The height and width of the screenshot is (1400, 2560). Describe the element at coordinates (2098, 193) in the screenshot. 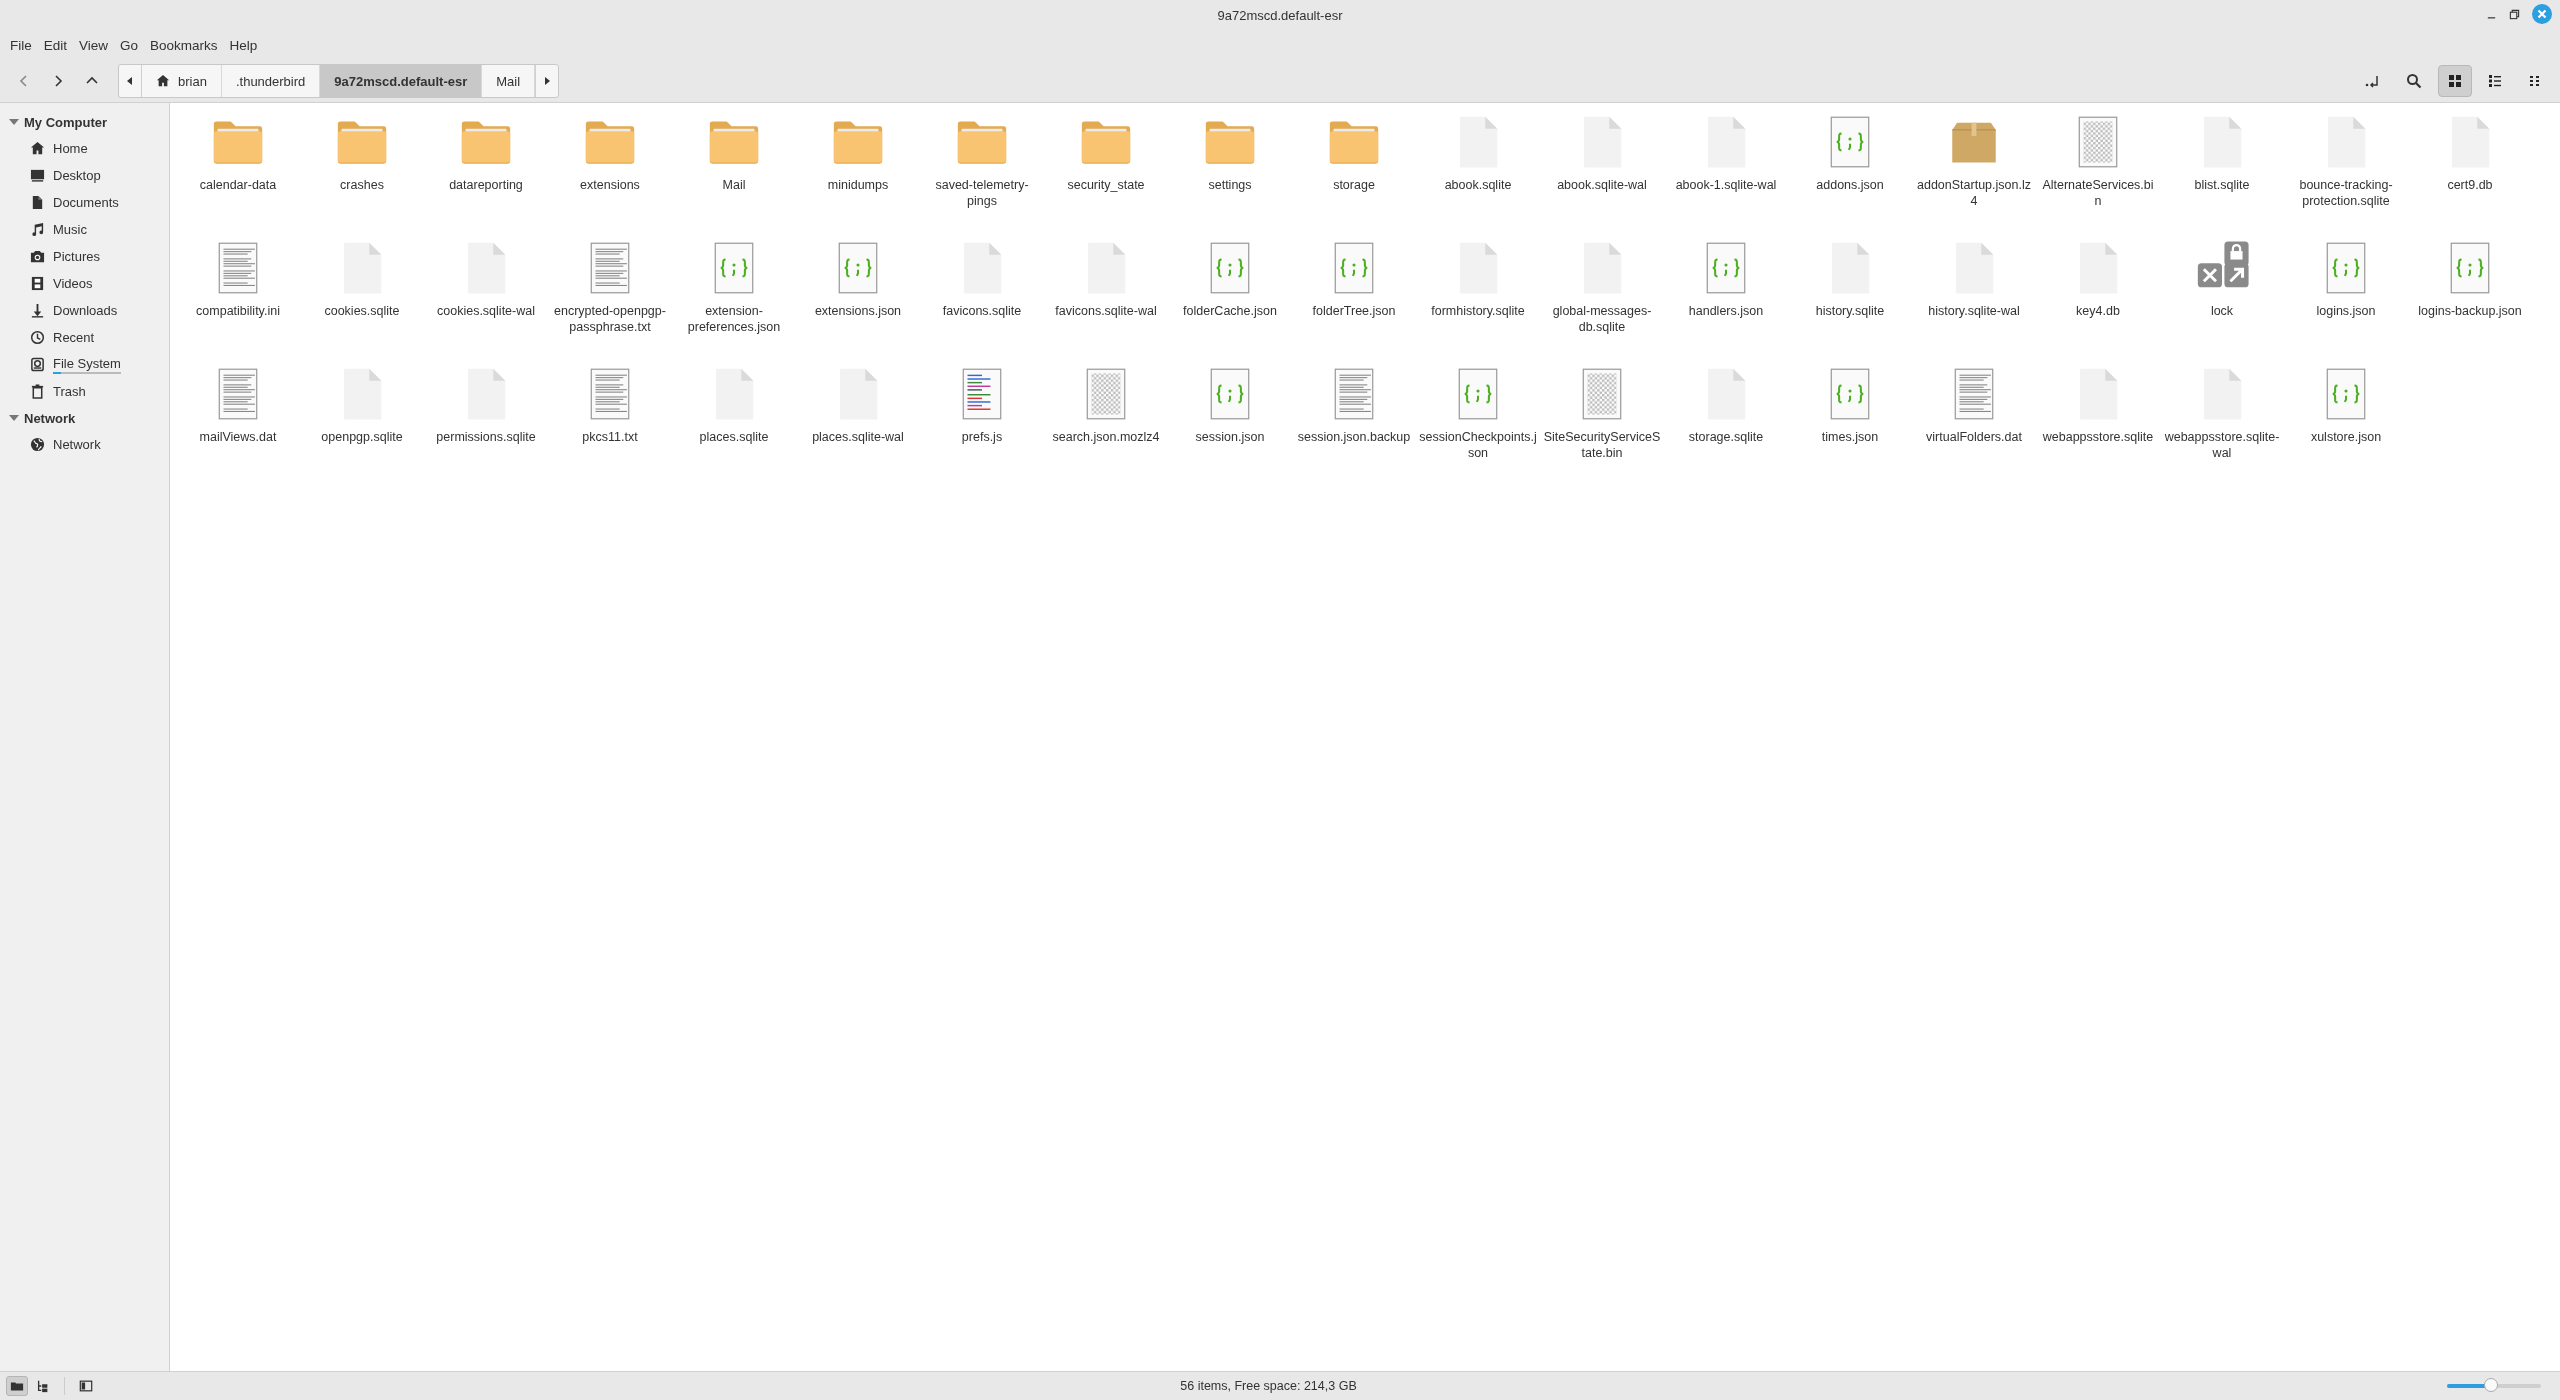

I see `file-name: AlternateServices.bin` at that location.